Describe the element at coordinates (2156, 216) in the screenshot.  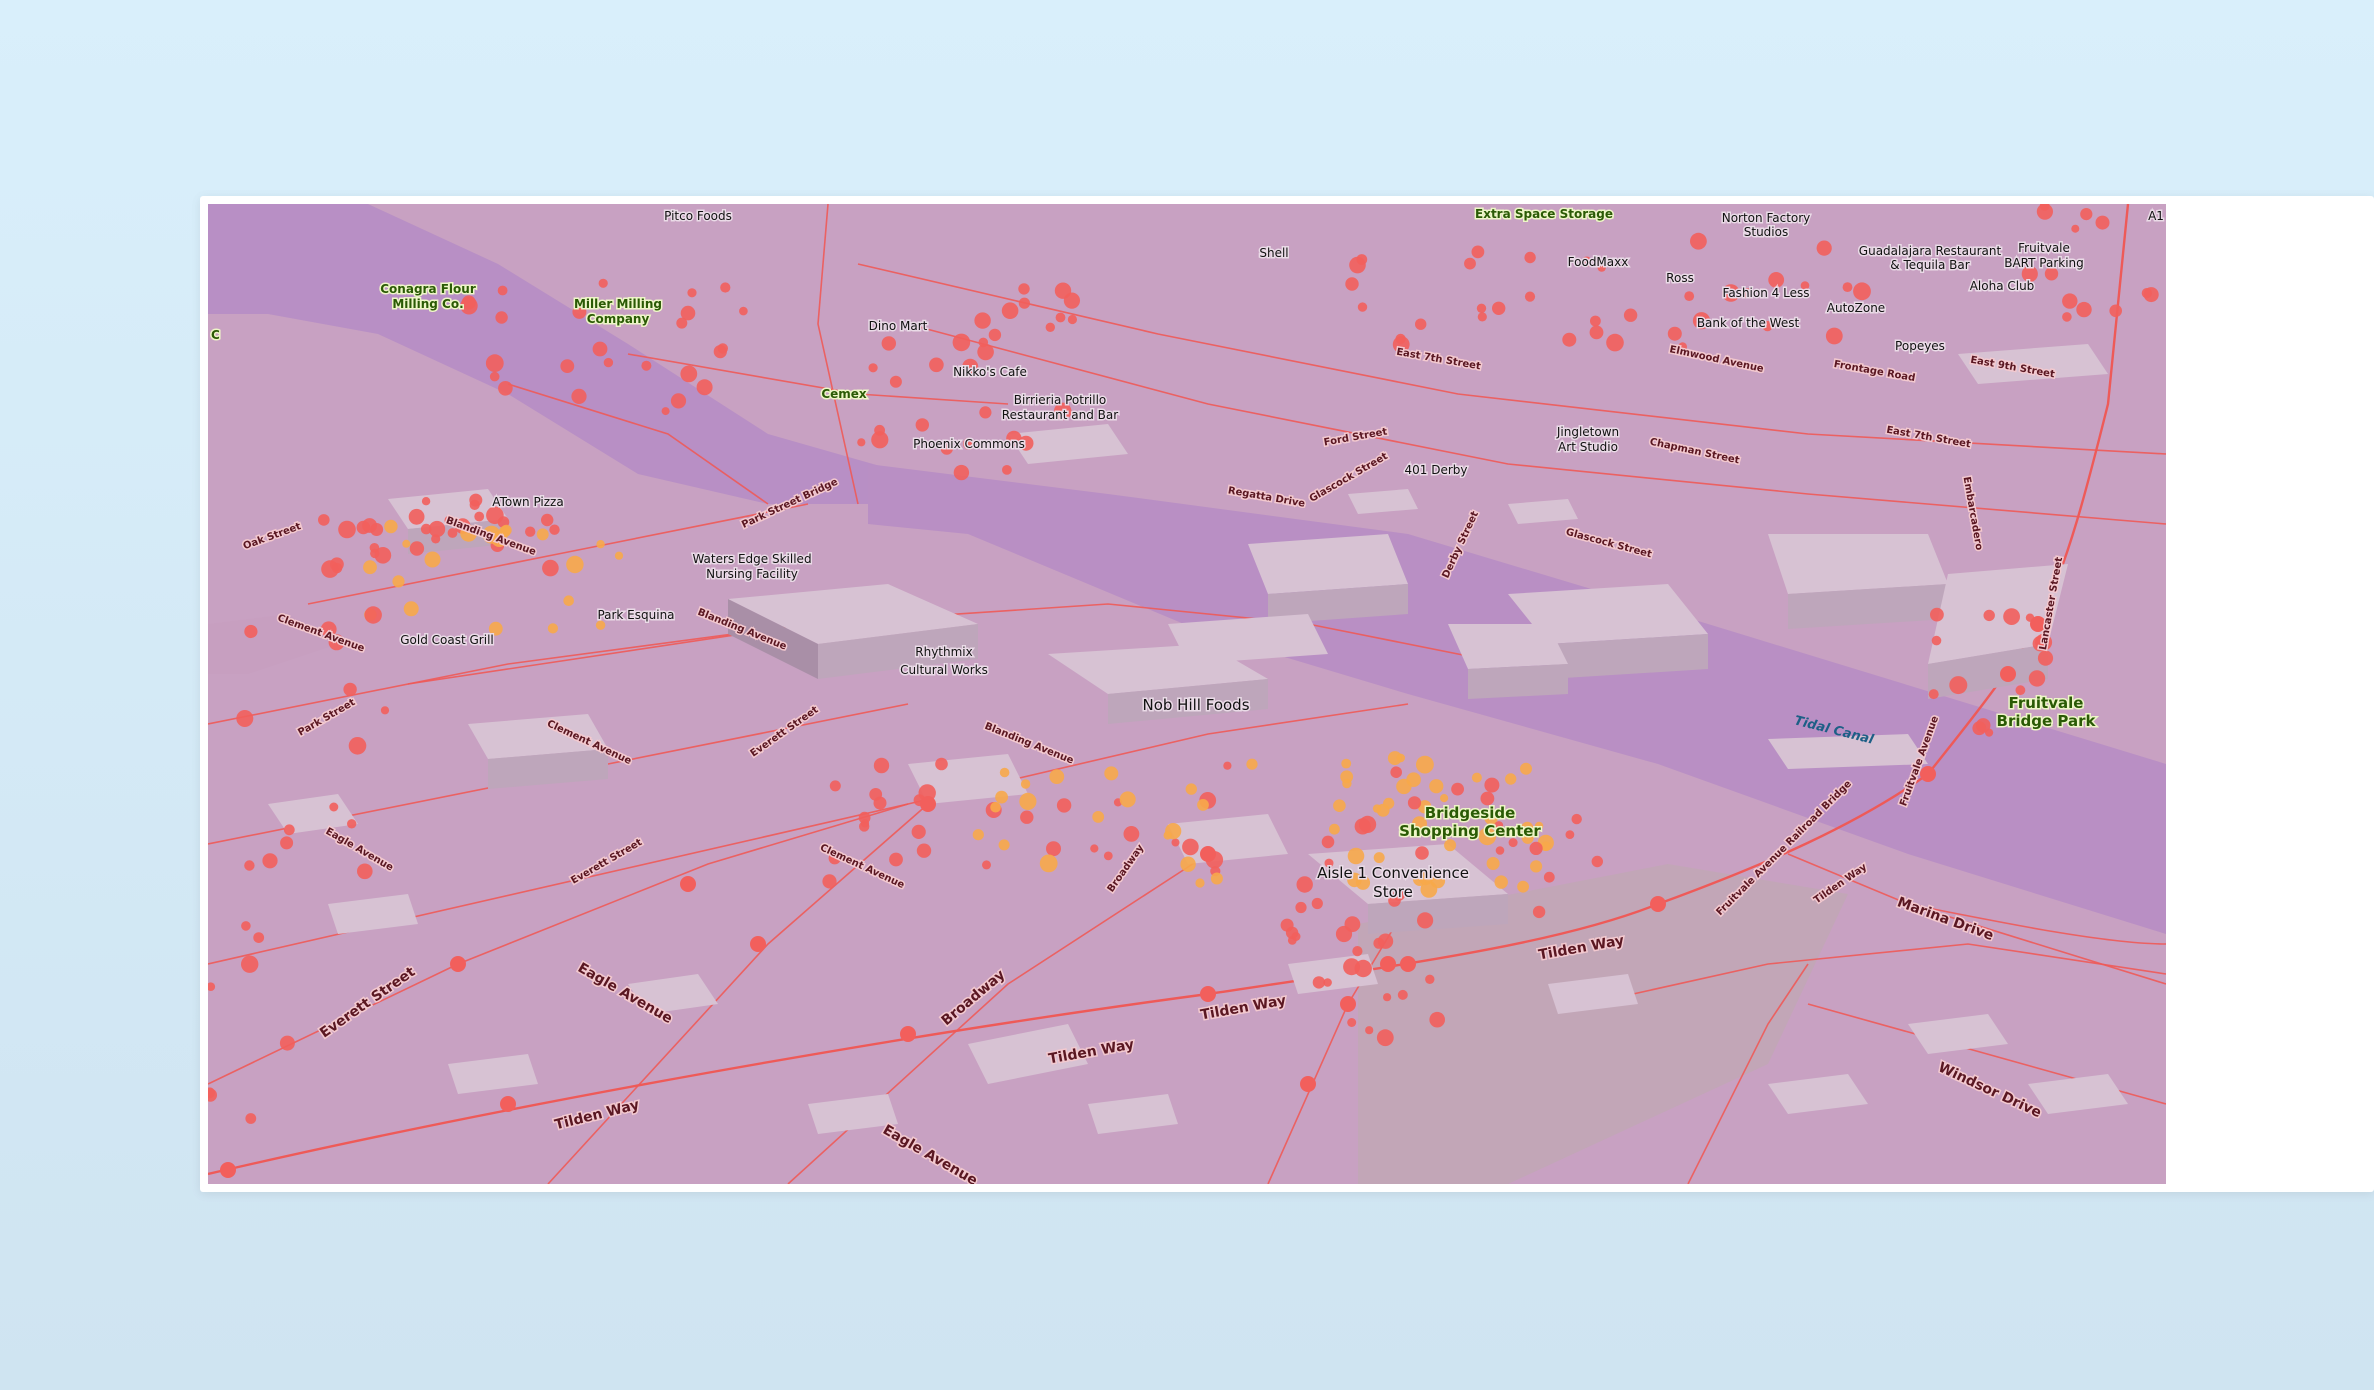
I see `poi-a1: A1` at that location.